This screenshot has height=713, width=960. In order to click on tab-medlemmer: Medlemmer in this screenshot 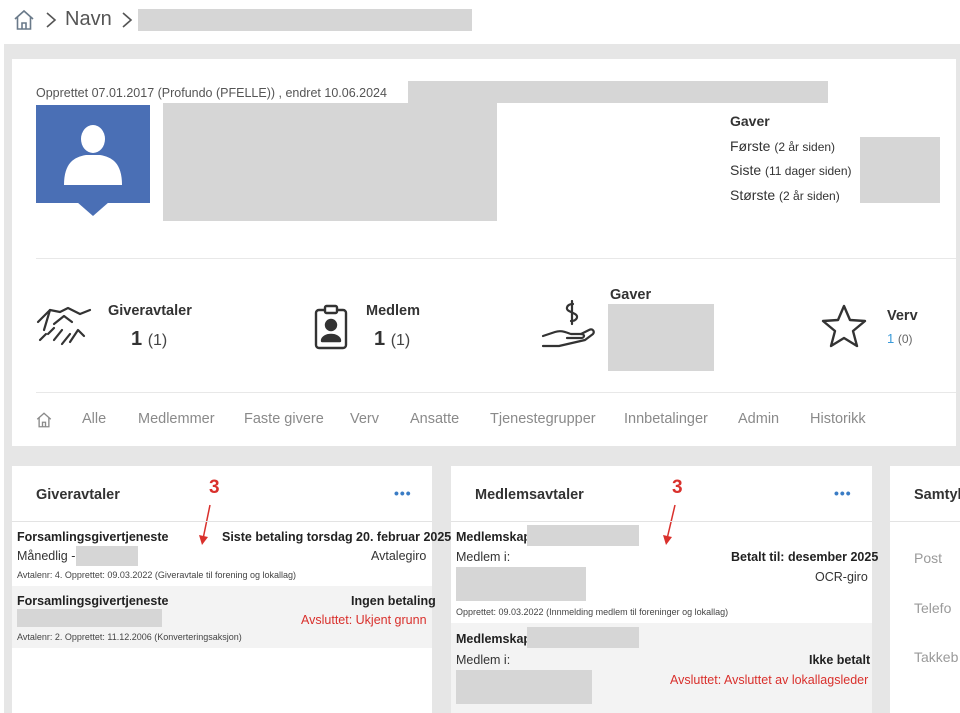, I will do `click(176, 419)`.